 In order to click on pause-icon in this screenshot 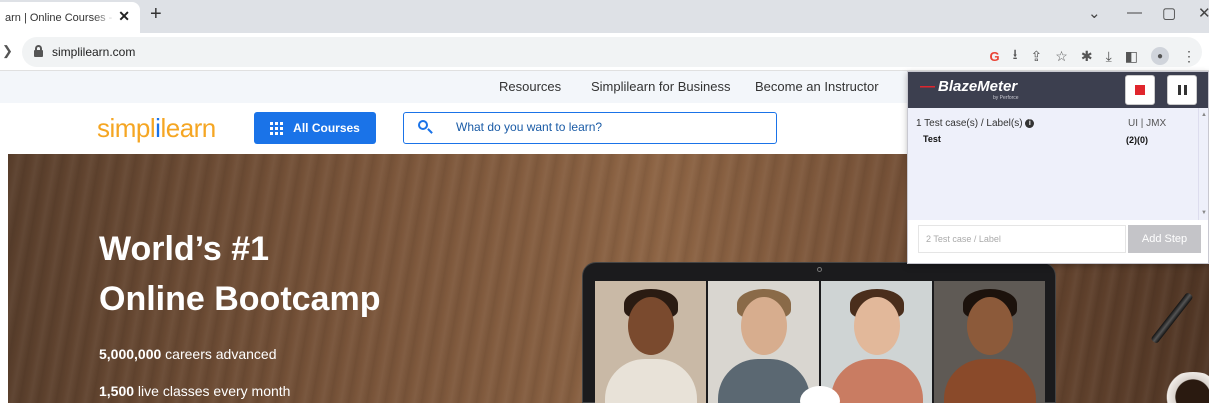, I will do `click(1182, 90)`.